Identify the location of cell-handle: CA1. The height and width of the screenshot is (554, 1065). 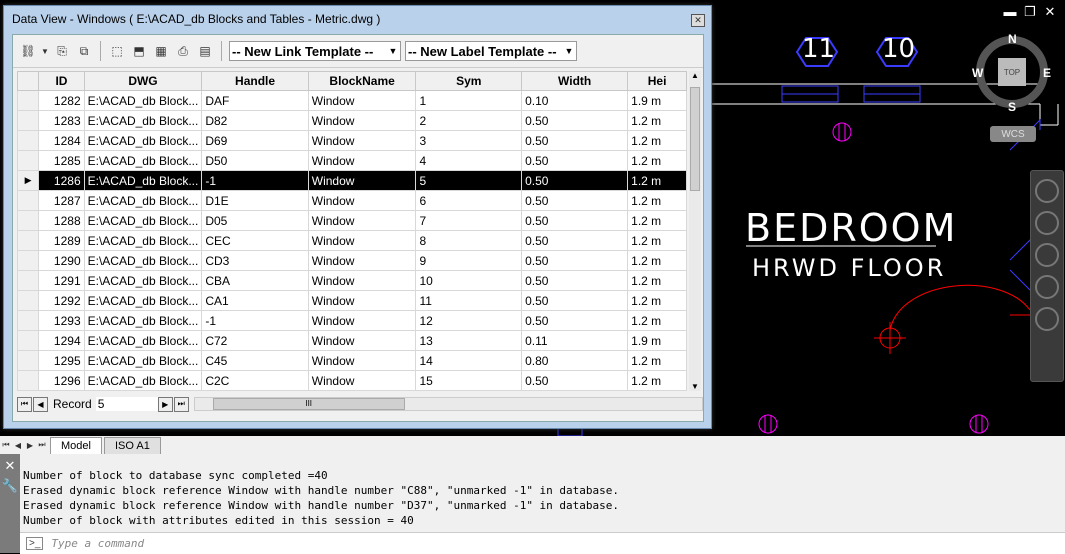
(255, 300).